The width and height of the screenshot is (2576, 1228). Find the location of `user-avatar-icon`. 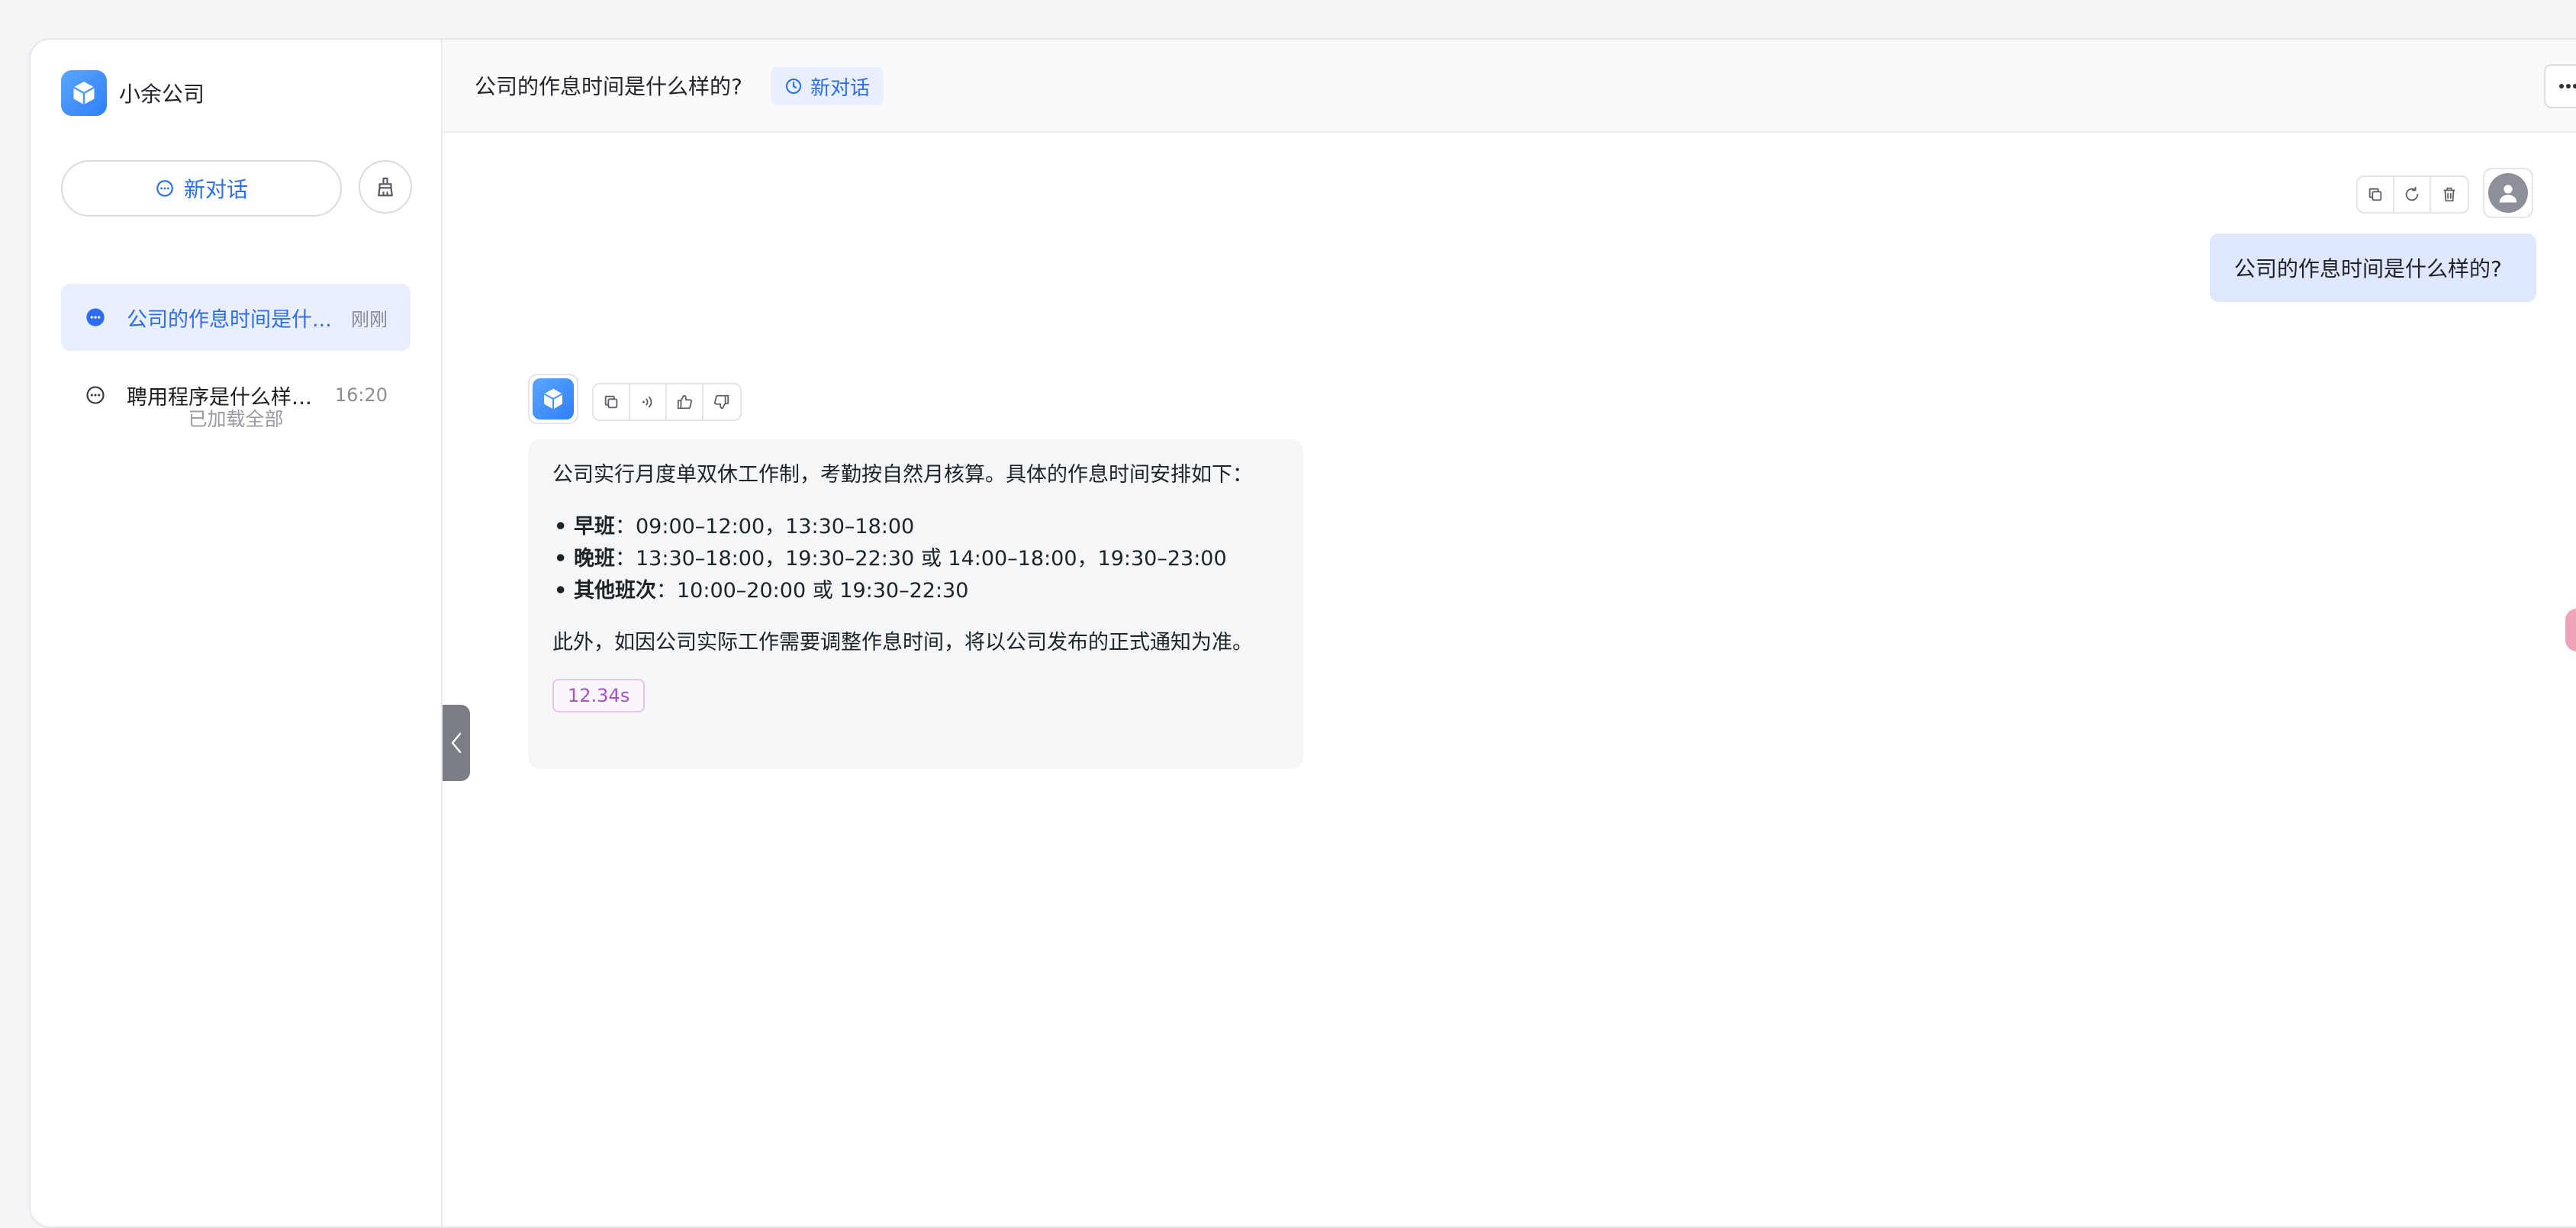

user-avatar-icon is located at coordinates (2508, 193).